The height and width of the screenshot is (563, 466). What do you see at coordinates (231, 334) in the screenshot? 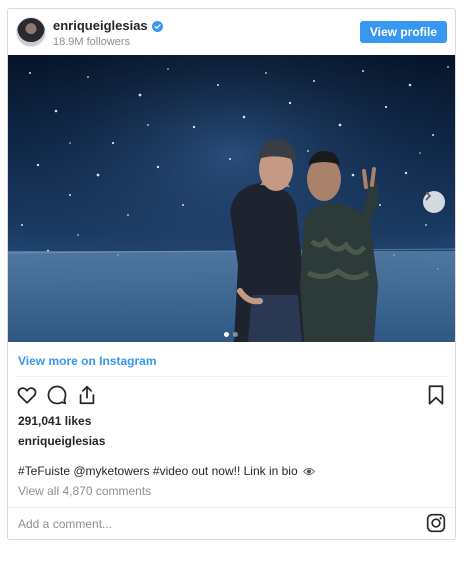
I see `carousel-indicator` at bounding box center [231, 334].